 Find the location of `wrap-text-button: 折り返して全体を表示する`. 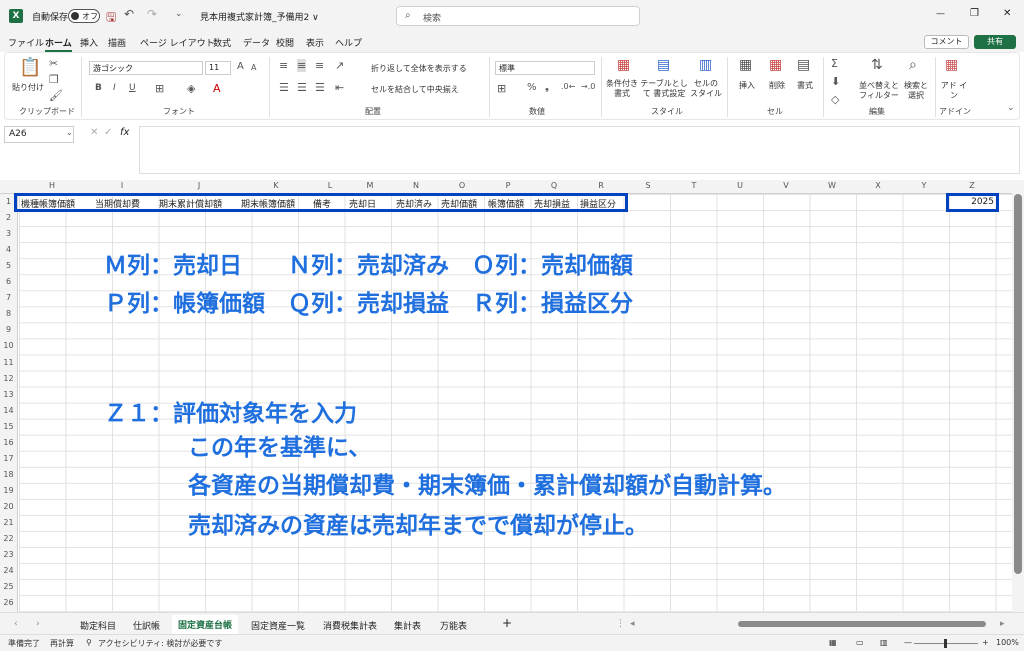

wrap-text-button: 折り返して全体を表示する is located at coordinates (419, 69).